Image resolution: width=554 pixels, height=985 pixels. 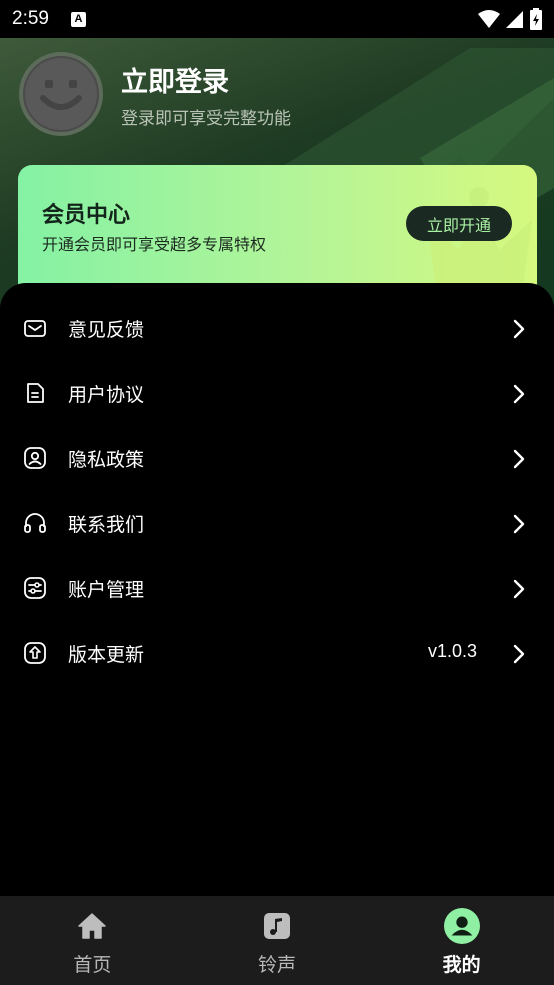 I want to click on signal-icon, so click(x=514, y=19).